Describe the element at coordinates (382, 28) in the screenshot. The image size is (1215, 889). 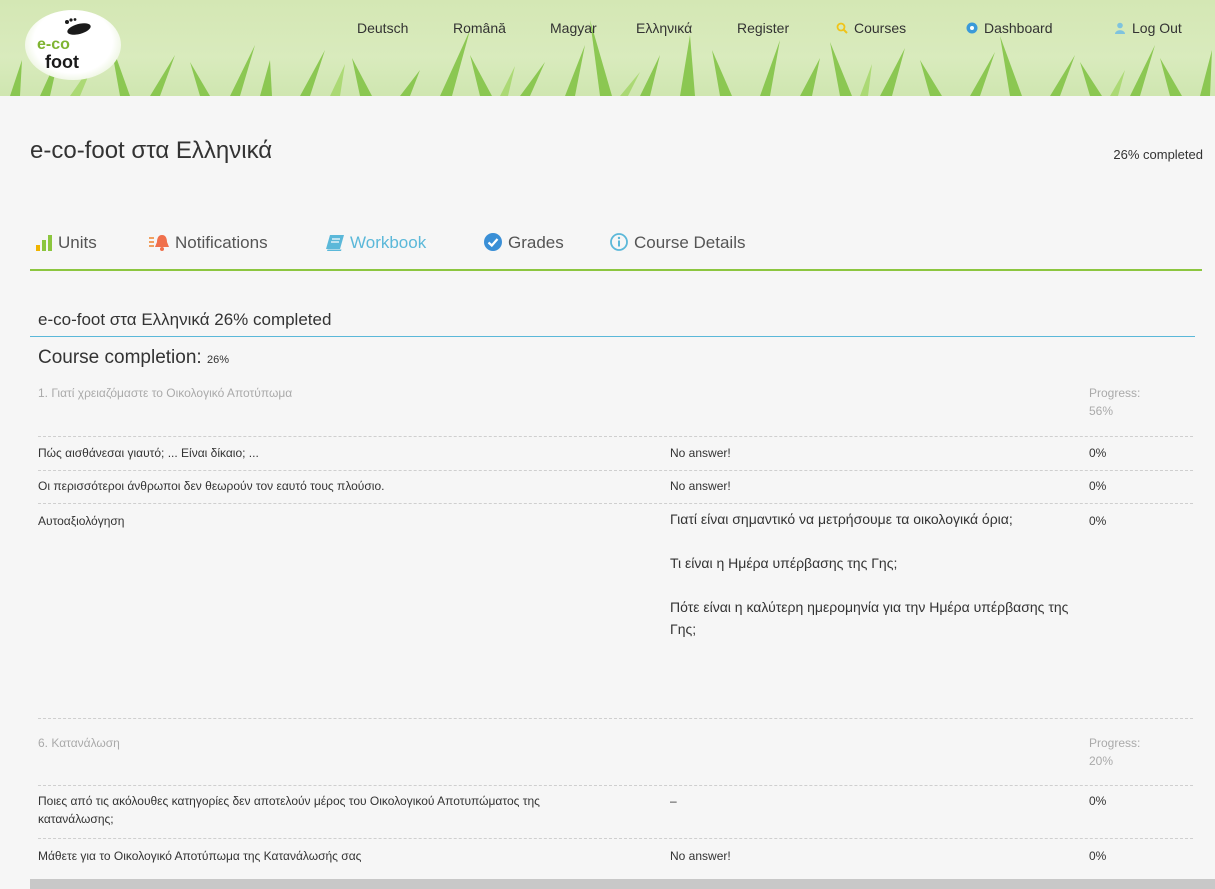
I see `nav-deutsch-link: Deutsch` at that location.